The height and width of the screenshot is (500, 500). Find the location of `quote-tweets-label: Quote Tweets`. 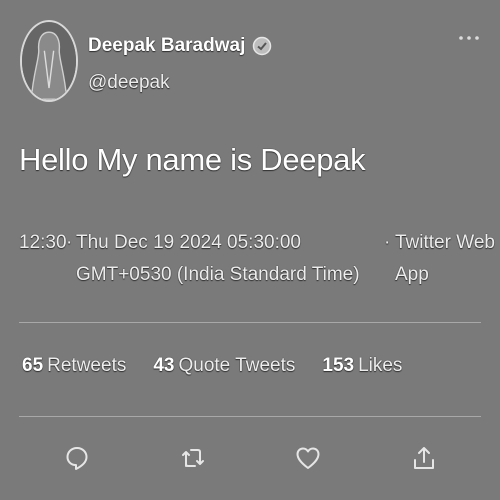

quote-tweets-label: Quote Tweets is located at coordinates (237, 365).